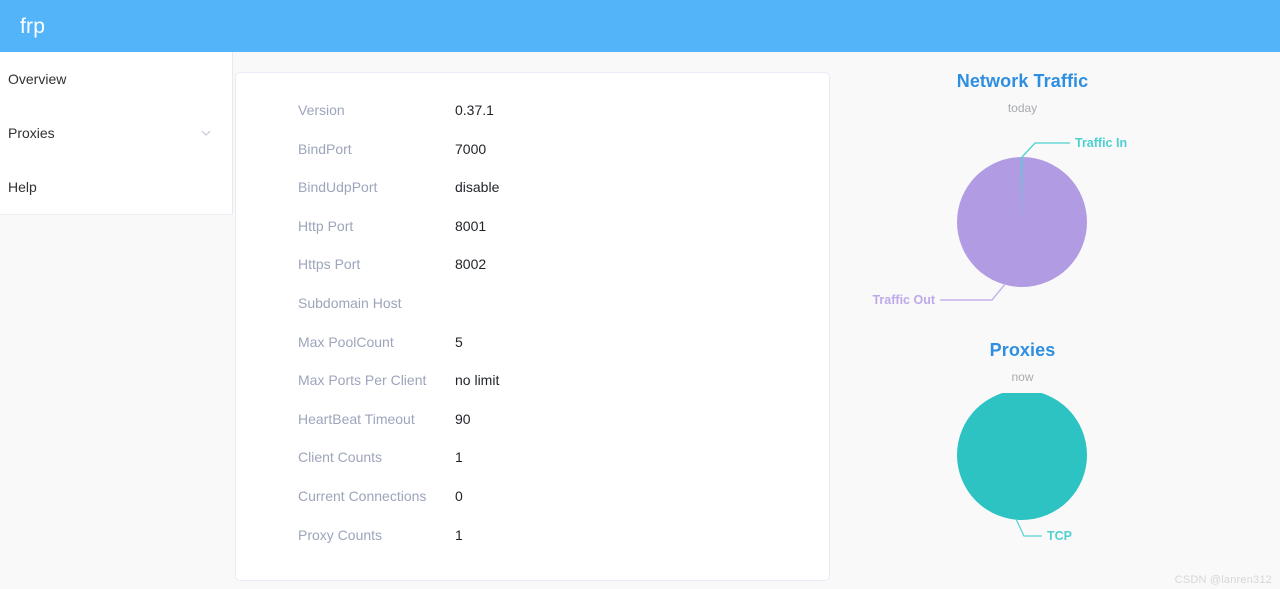 The height and width of the screenshot is (589, 1280). What do you see at coordinates (532, 198) in the screenshot?
I see `table-row: BindUdpPort disable` at bounding box center [532, 198].